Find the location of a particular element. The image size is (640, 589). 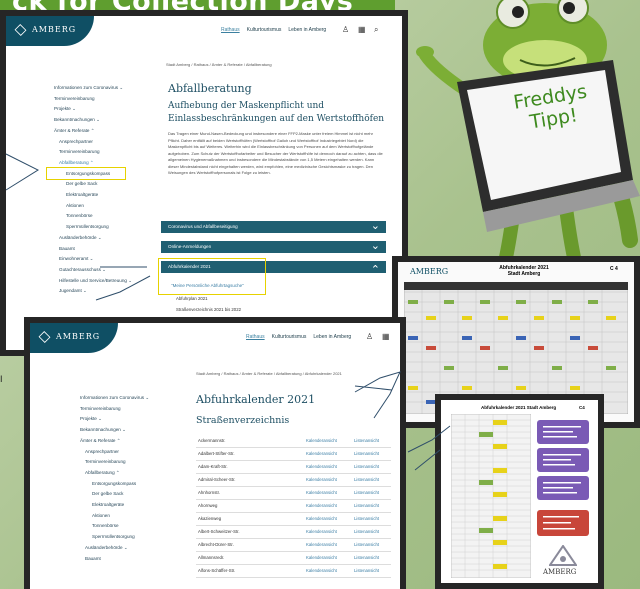

street-name: Albert-Schweitzer-Str. is located at coordinates (219, 531).